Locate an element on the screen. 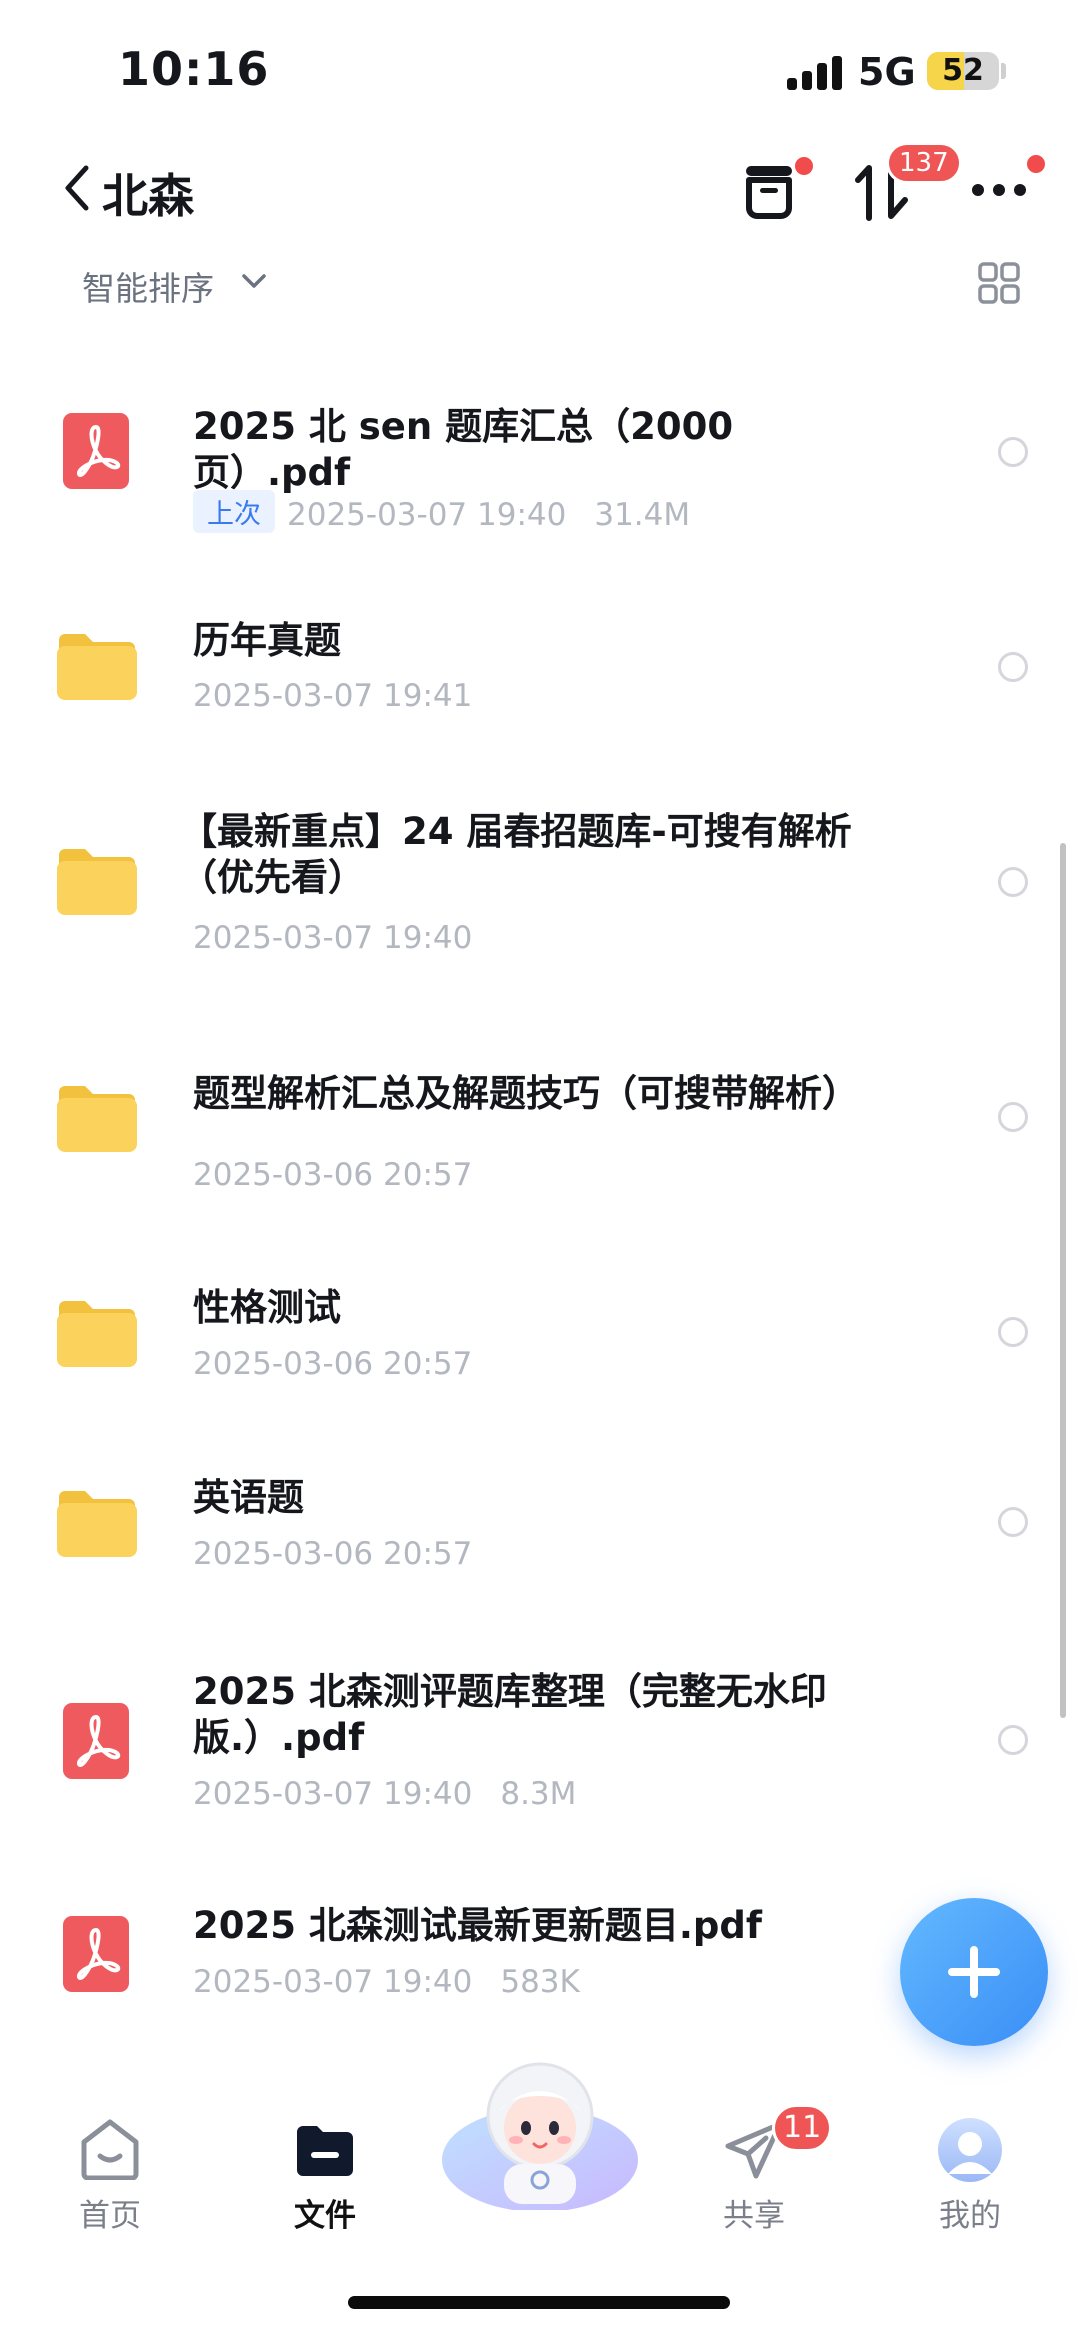  archive-notification-dot is located at coordinates (804, 166).